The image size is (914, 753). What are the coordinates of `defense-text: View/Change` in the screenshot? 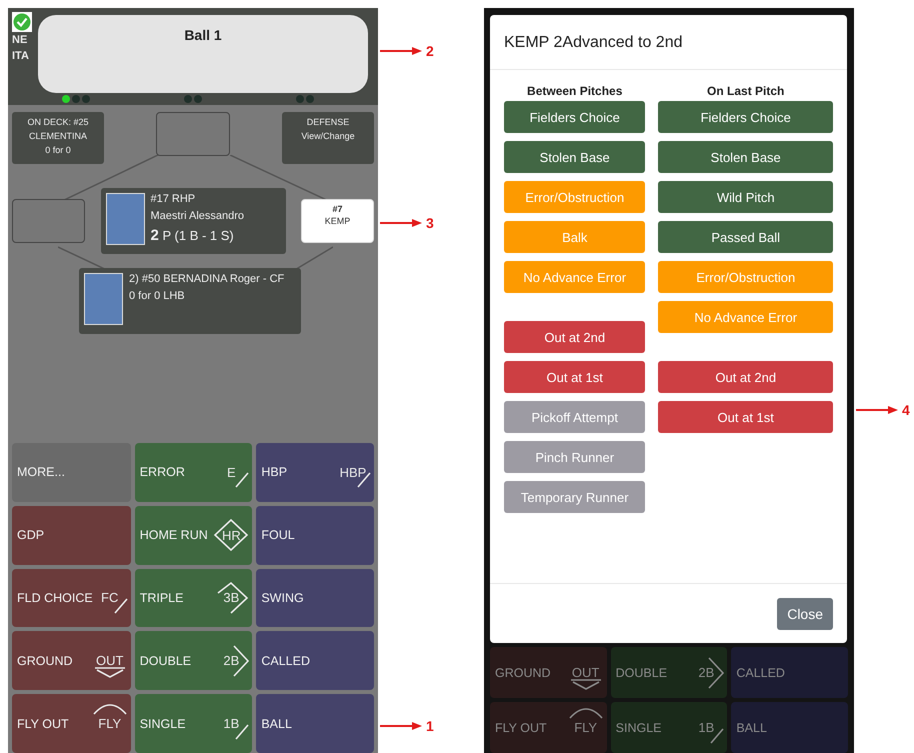 It's located at (328, 136).